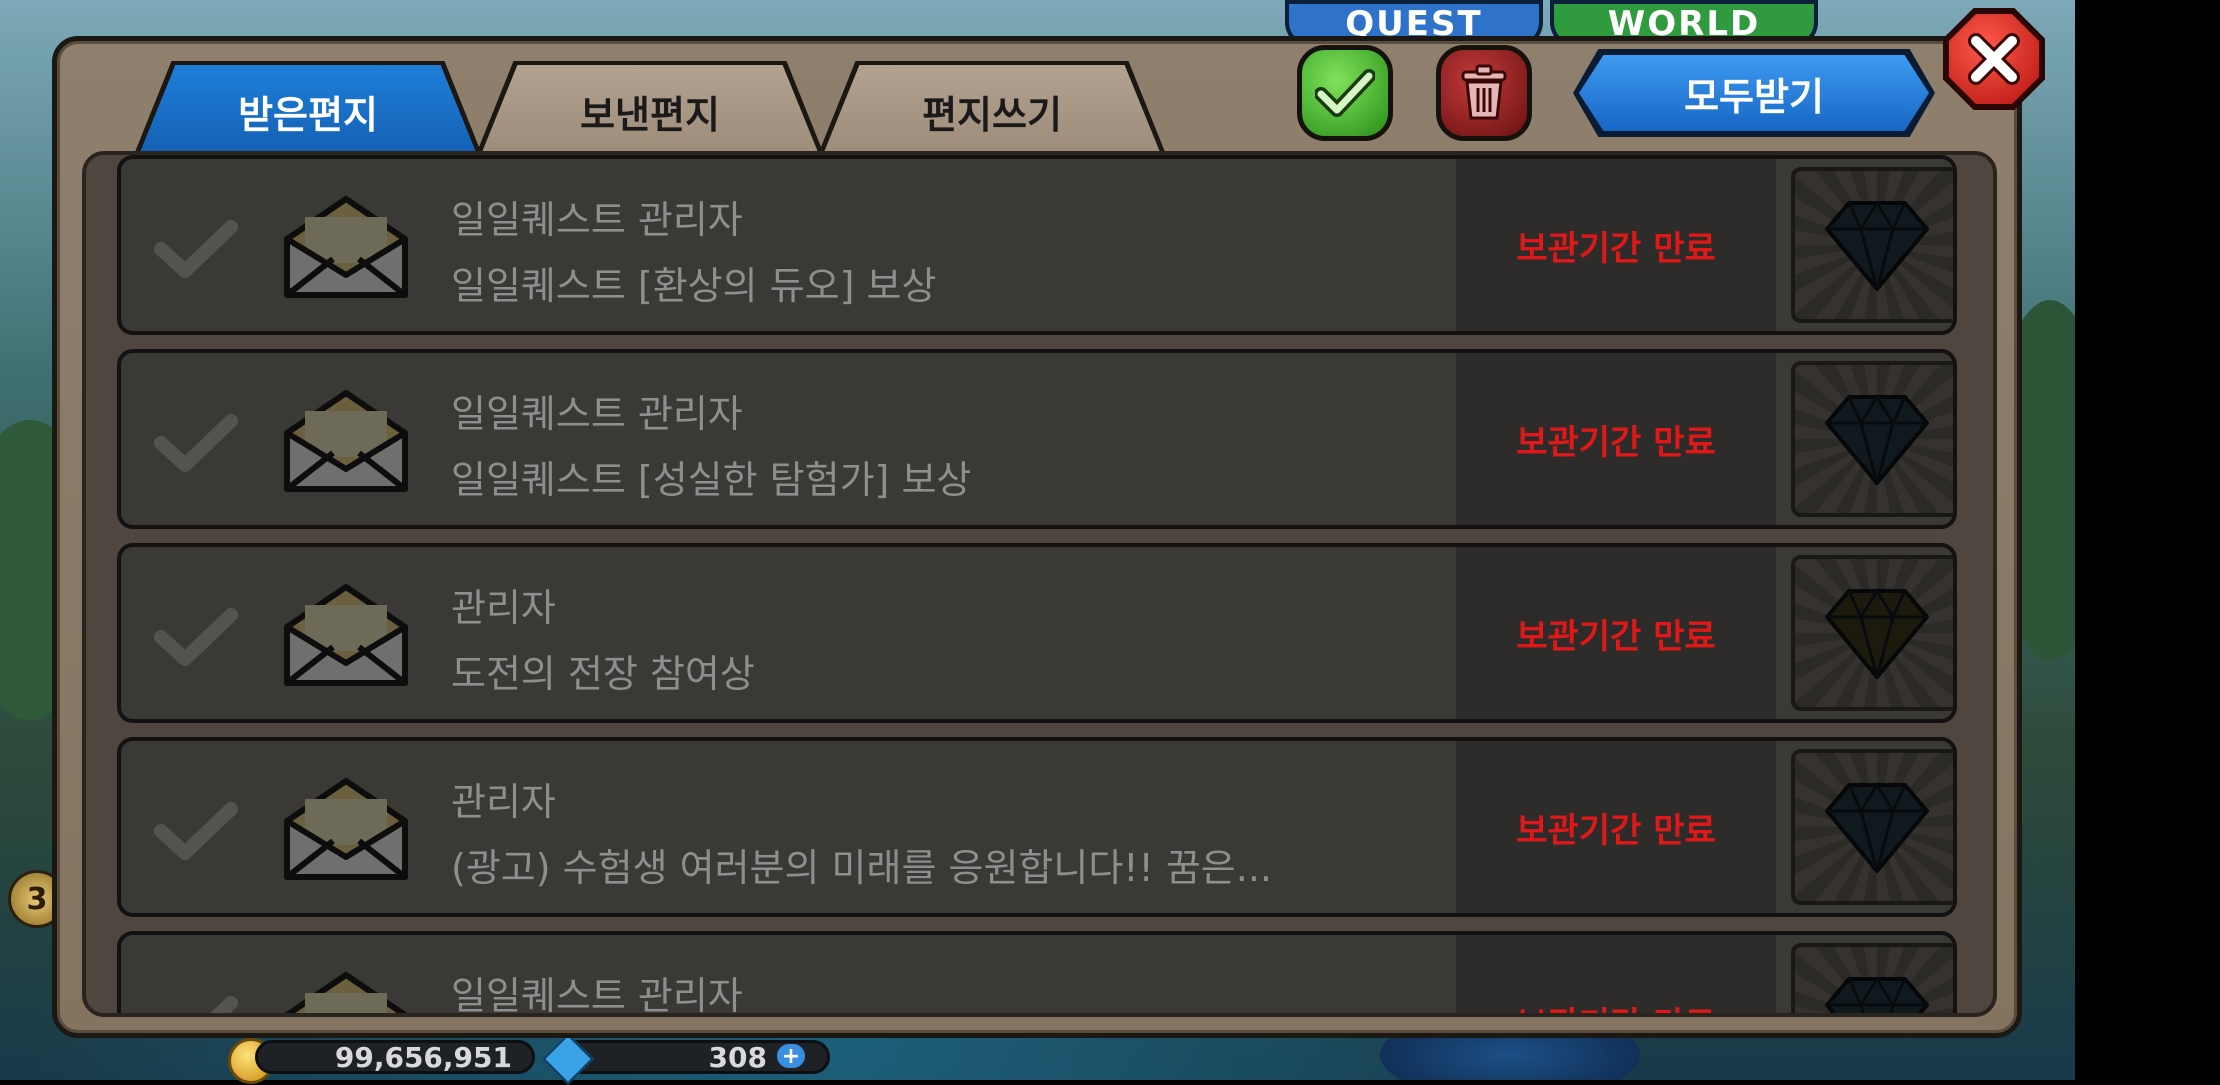  I want to click on select-all-button, so click(1345, 93).